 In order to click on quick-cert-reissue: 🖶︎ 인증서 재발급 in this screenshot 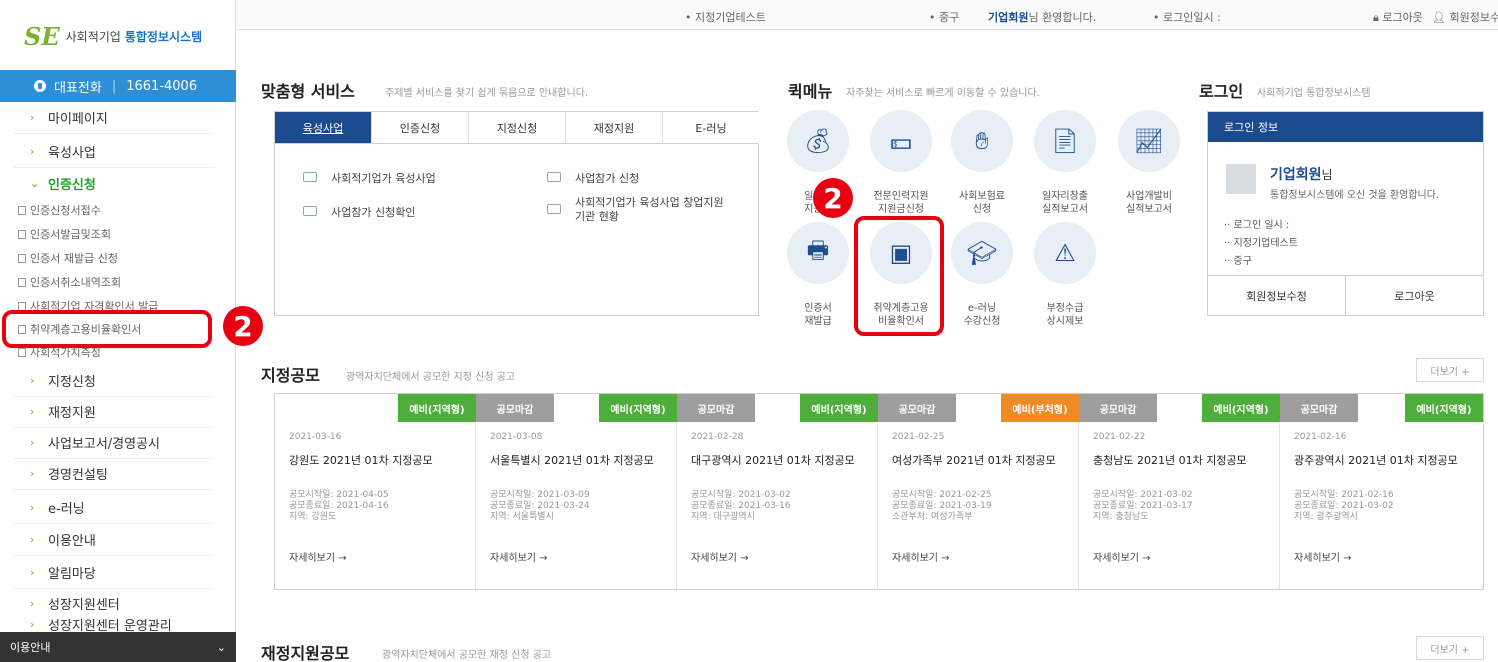, I will do `click(818, 275)`.